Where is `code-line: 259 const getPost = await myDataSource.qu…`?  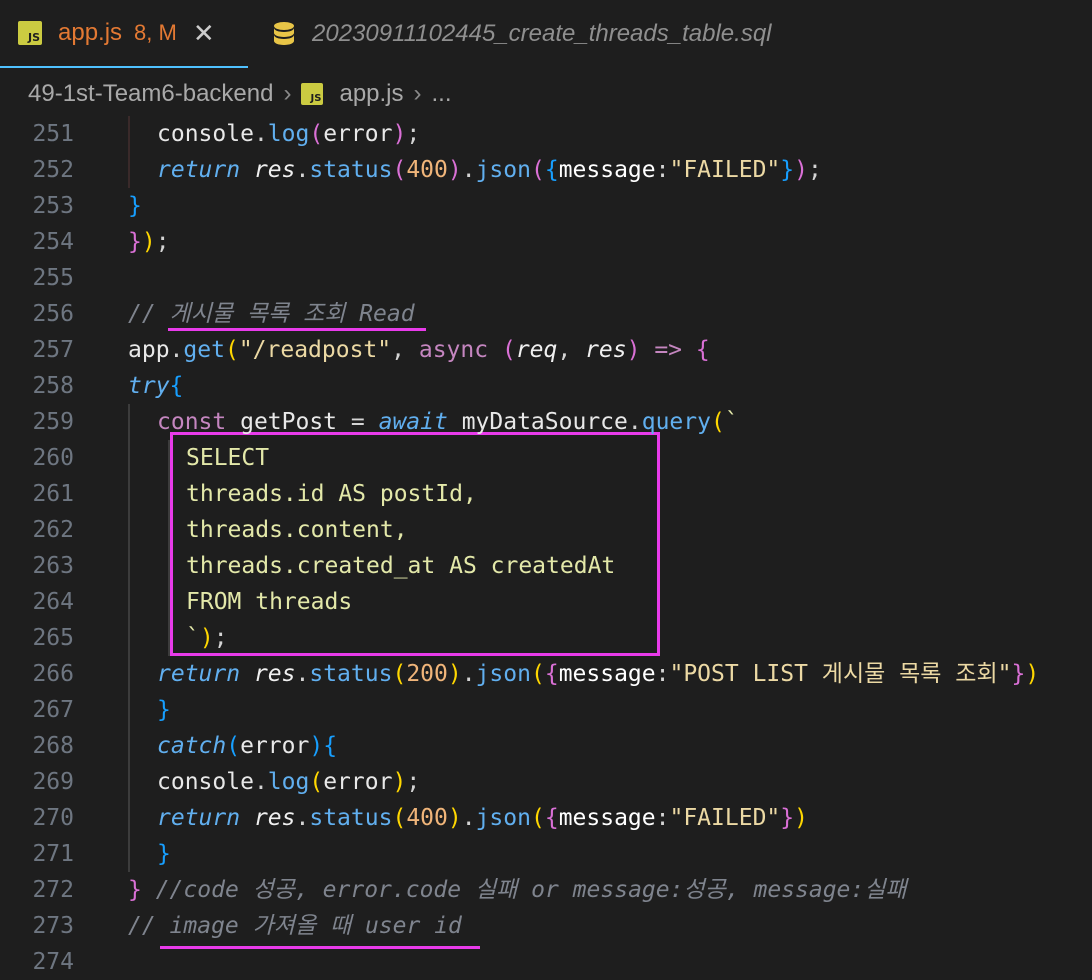
code-line: 259 const getPost = await myDataSource.qu… is located at coordinates (546, 422).